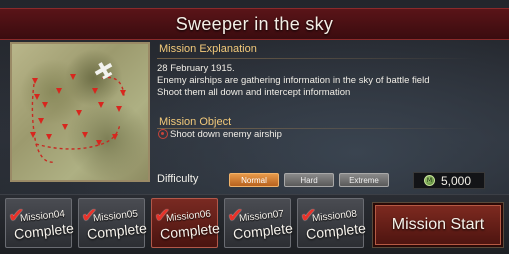 The height and width of the screenshot is (254, 509). I want to click on divider, so click(317, 58).